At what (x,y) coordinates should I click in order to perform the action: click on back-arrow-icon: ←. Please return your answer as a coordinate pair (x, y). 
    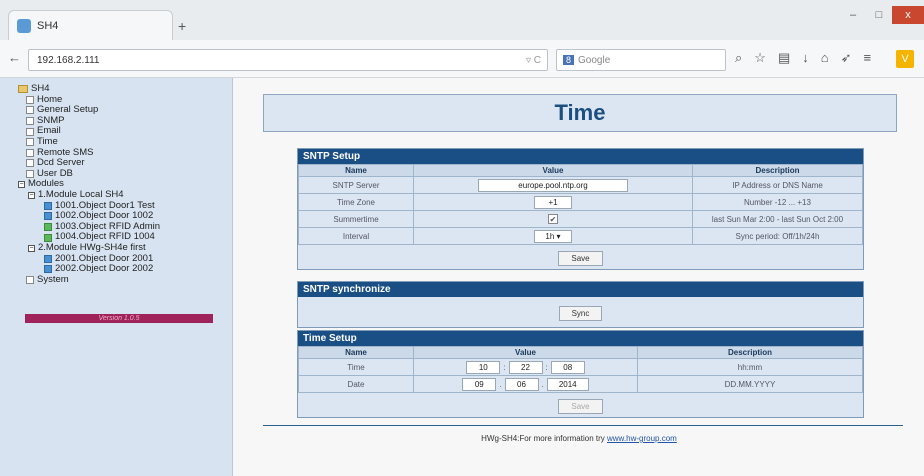
    Looking at the image, I should click on (14, 57).